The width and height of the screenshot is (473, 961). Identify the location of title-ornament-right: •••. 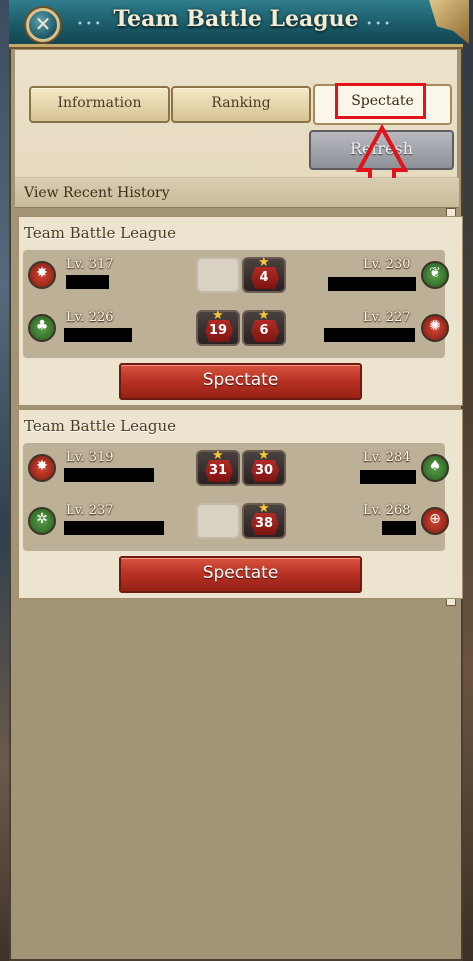
(379, 24).